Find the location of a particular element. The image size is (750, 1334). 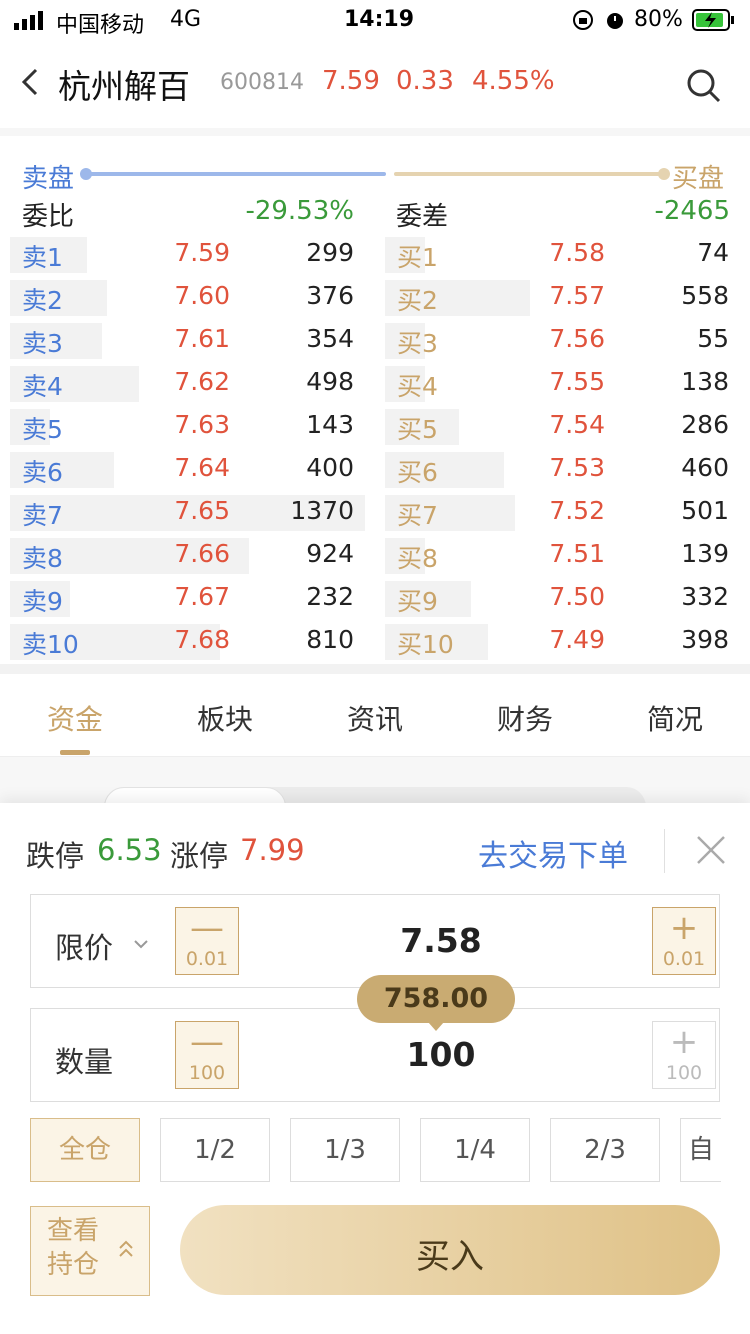

price-type-select: 限价 is located at coordinates (84, 946).